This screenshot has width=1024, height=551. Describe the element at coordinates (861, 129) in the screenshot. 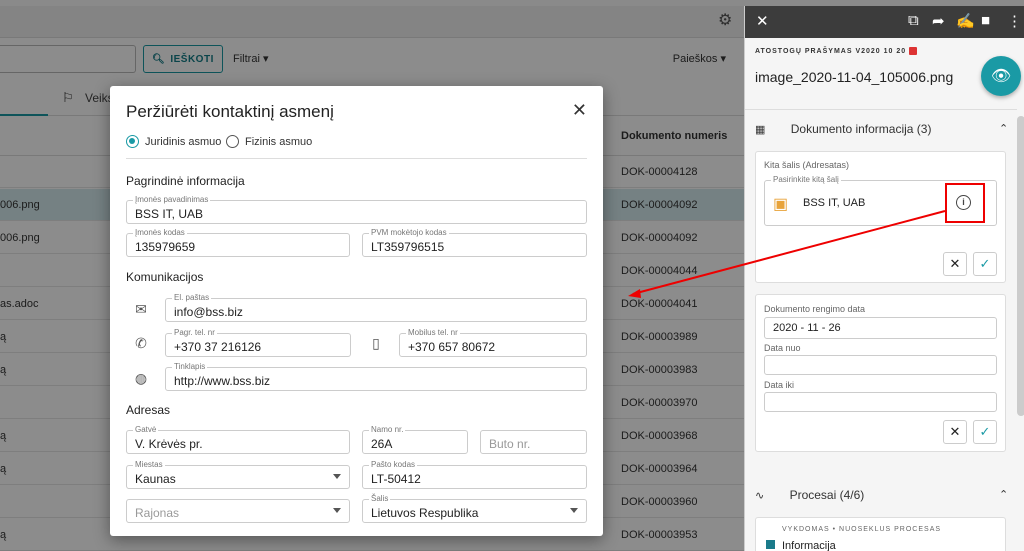

I see `accordion-doc-info-label: Dokumento informacija (3)` at that location.